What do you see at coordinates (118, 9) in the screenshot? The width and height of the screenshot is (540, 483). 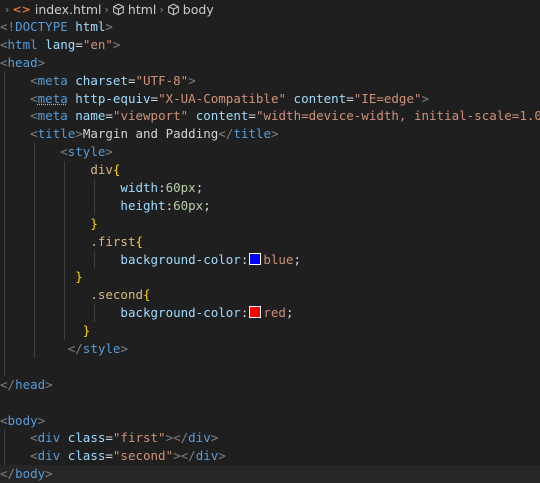 I see `element-cube-icon` at bounding box center [118, 9].